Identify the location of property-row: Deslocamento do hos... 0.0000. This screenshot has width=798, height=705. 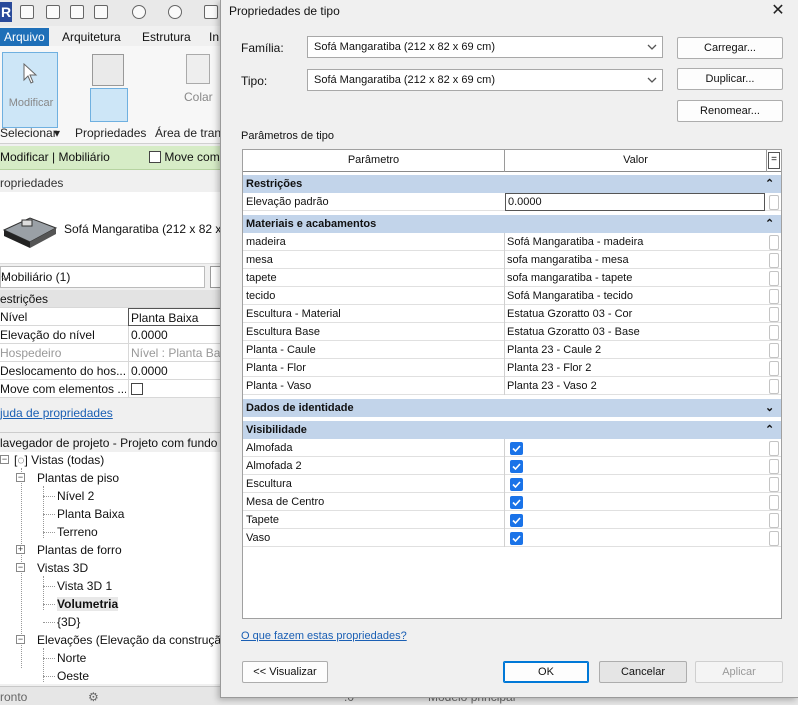
(112, 371).